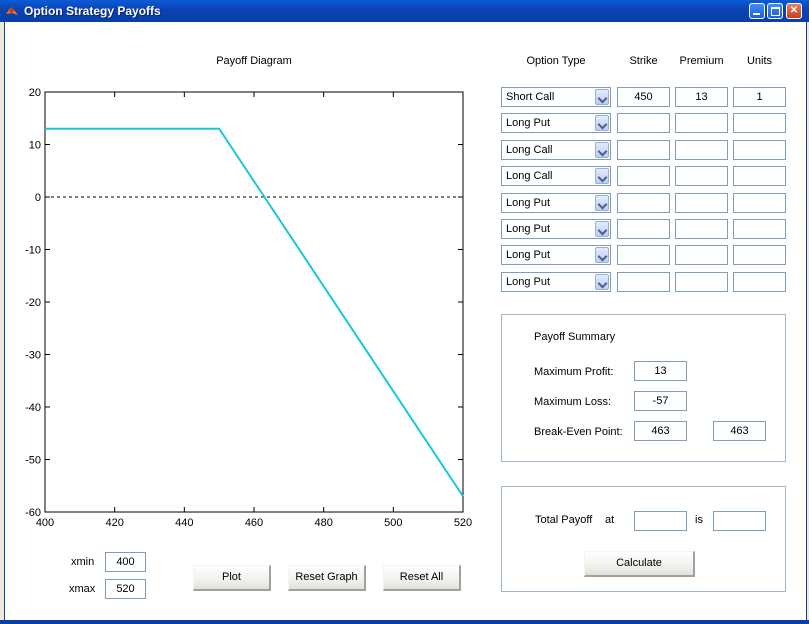 This screenshot has height=624, width=809. Describe the element at coordinates (254, 61) in the screenshot. I see `plot-title: Payoff Diagram` at that location.